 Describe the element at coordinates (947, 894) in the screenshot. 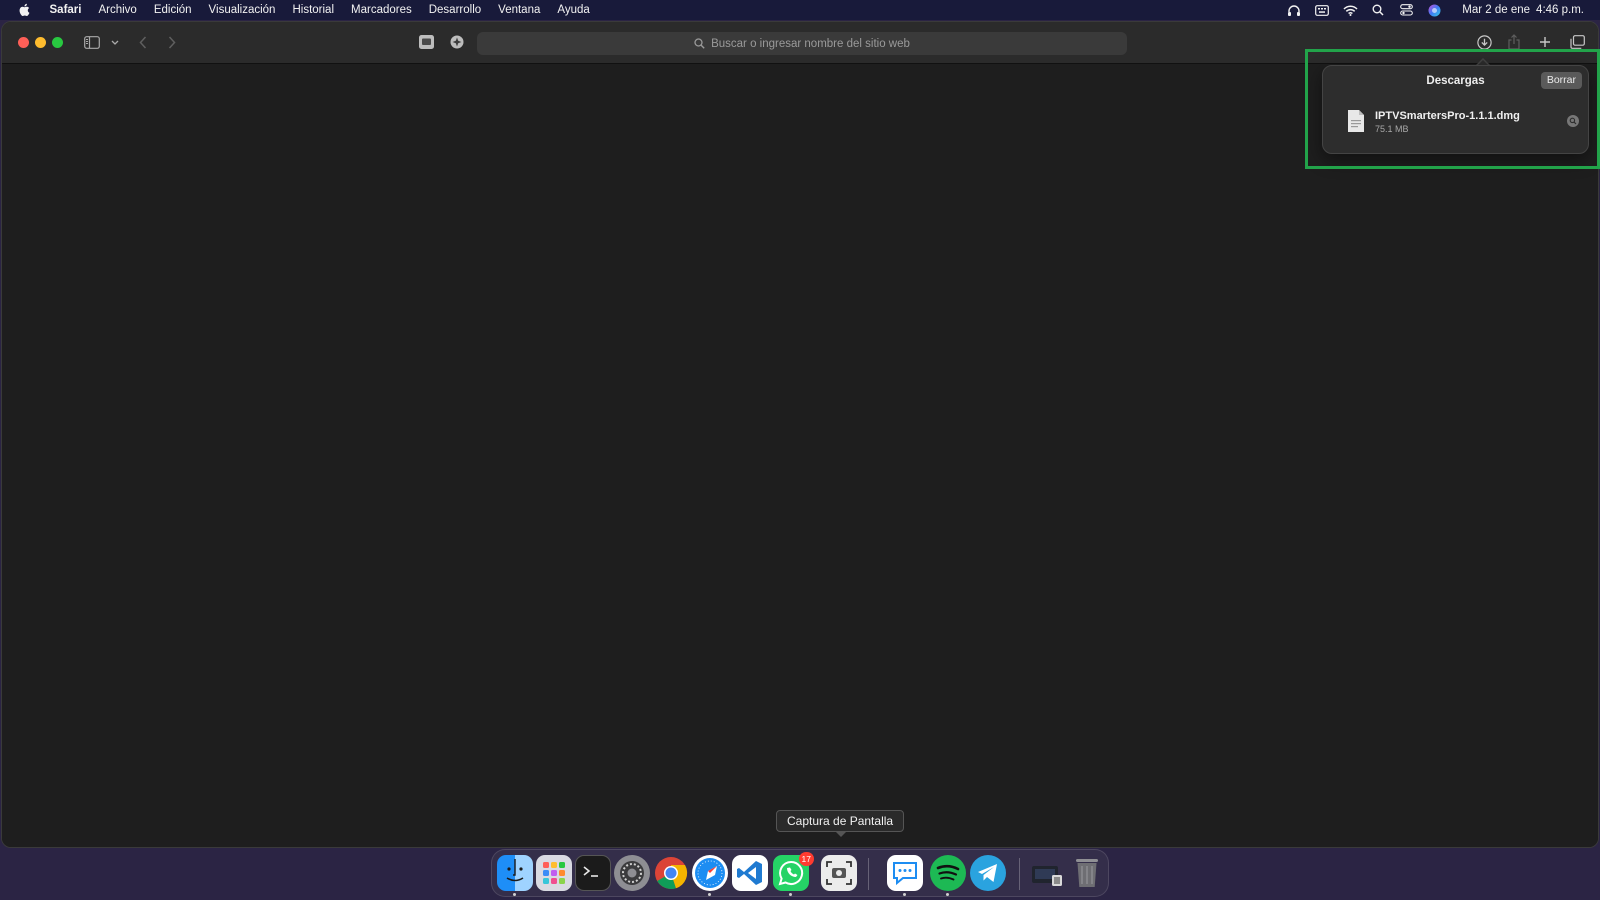

I see `spotify-running-dot` at that location.